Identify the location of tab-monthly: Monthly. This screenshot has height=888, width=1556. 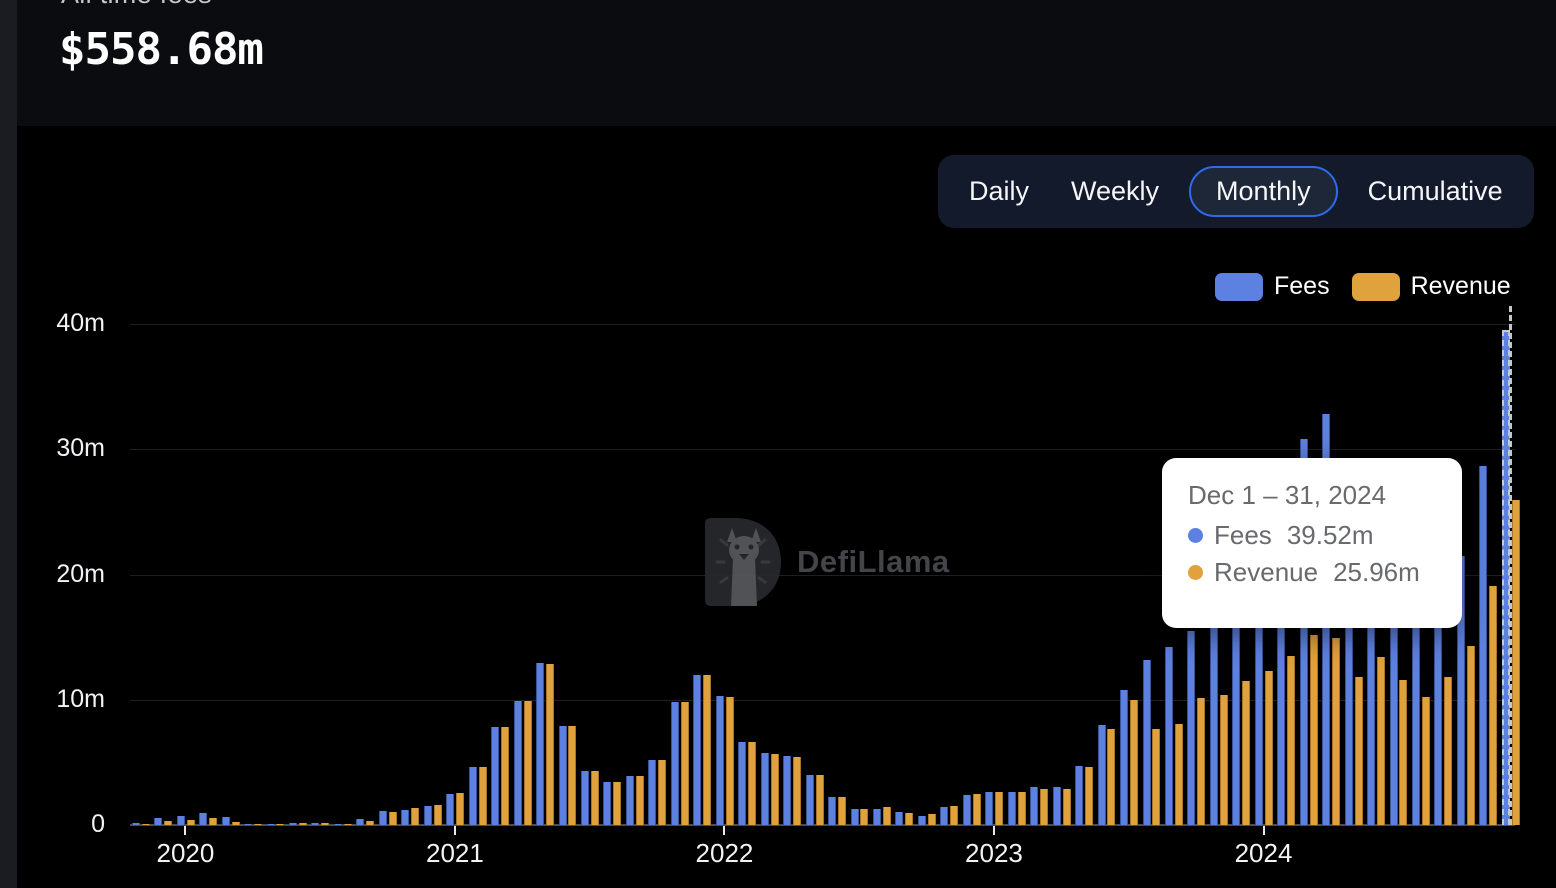
(1263, 191).